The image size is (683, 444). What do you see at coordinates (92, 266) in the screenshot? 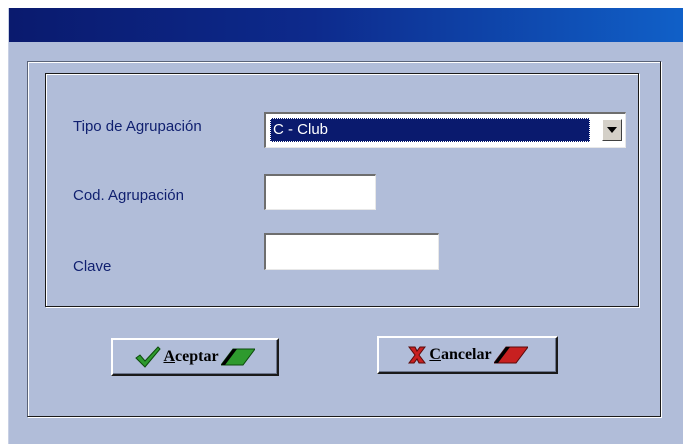
I see `clave-label: Clave` at bounding box center [92, 266].